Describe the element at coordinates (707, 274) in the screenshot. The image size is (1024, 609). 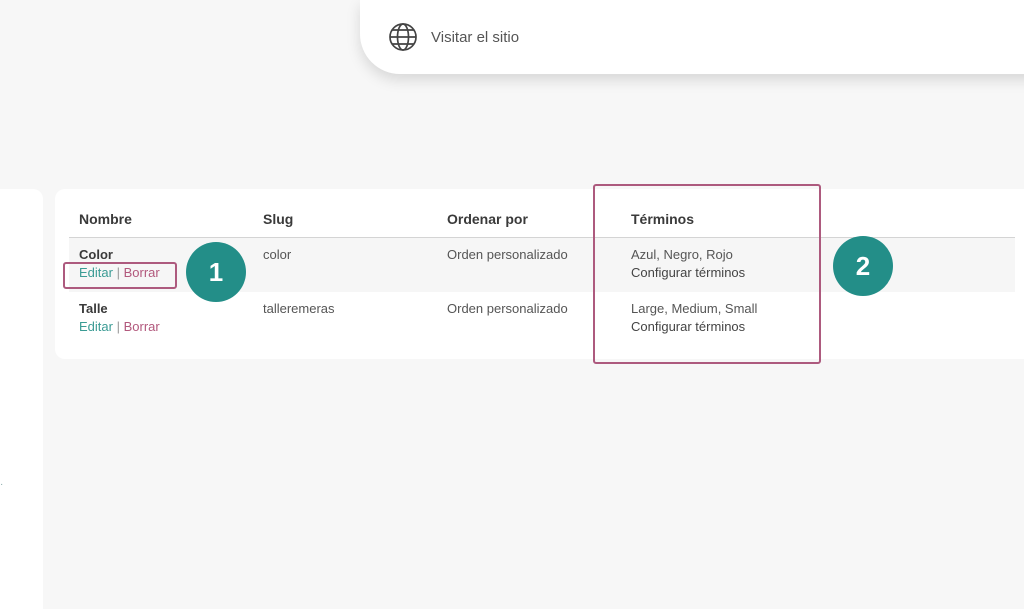
I see `highlight-box-terms` at that location.